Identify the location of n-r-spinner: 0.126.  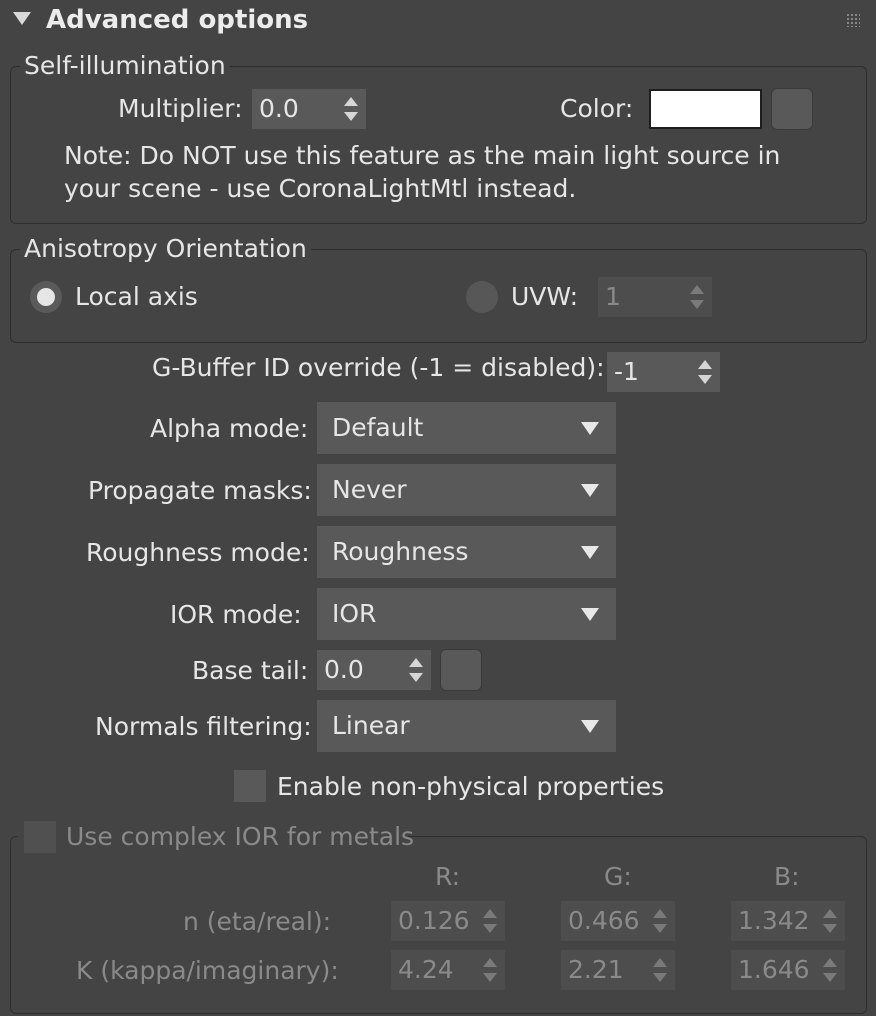
(448, 921).